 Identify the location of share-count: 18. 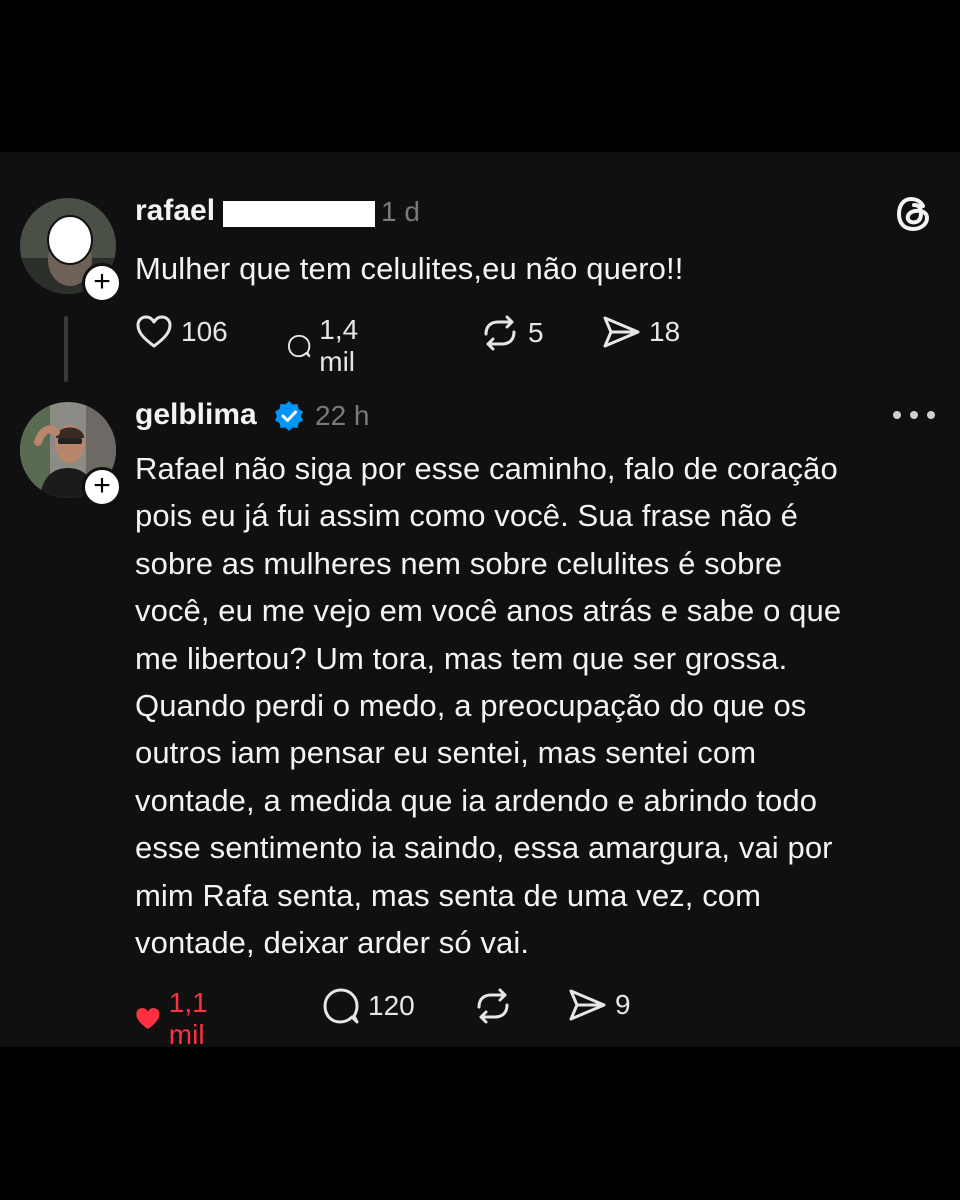
(665, 331).